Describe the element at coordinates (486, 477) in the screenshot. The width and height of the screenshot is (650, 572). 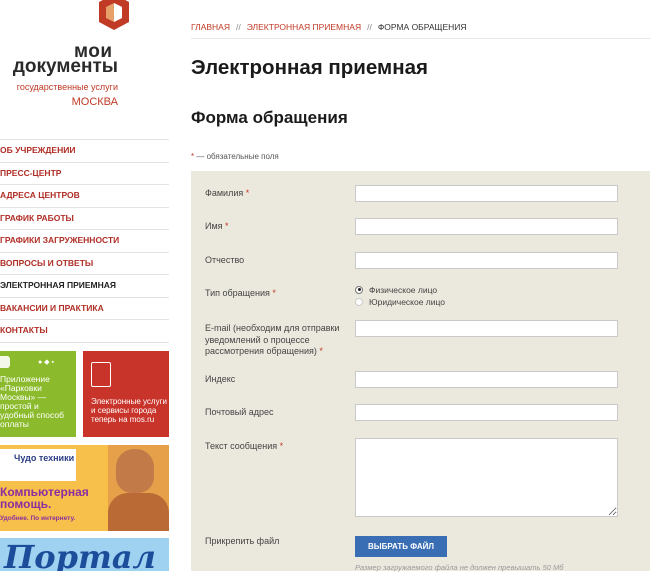
I see `message-textarea` at that location.